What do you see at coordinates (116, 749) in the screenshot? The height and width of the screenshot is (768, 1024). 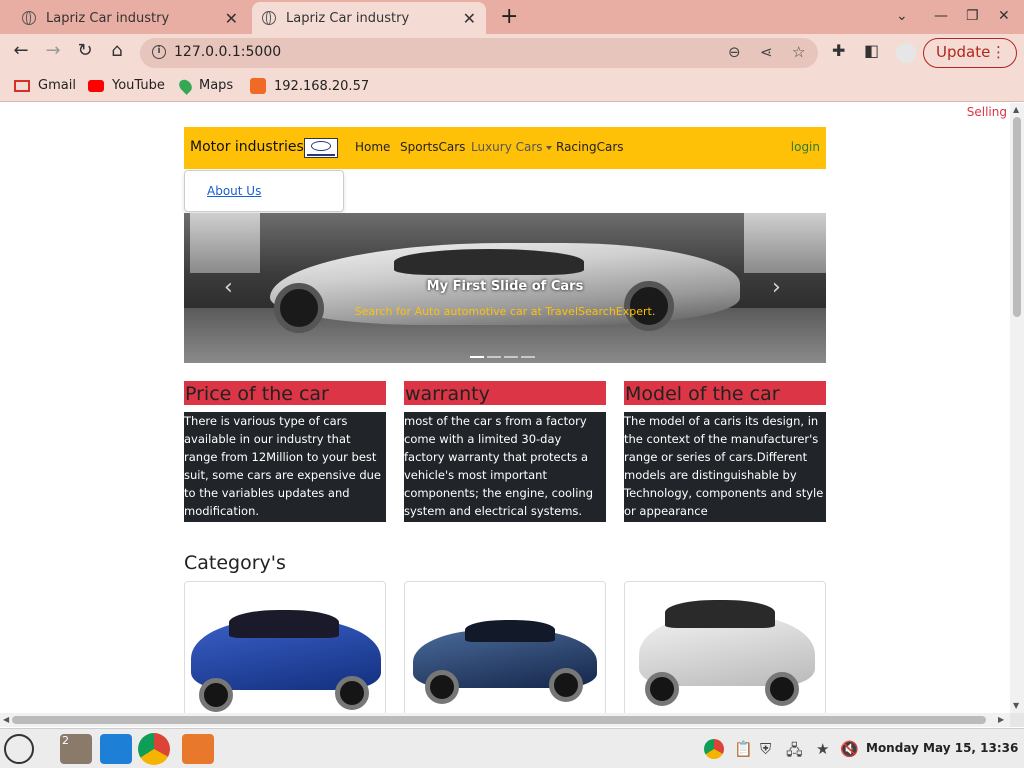 I see `vscode-icon` at bounding box center [116, 749].